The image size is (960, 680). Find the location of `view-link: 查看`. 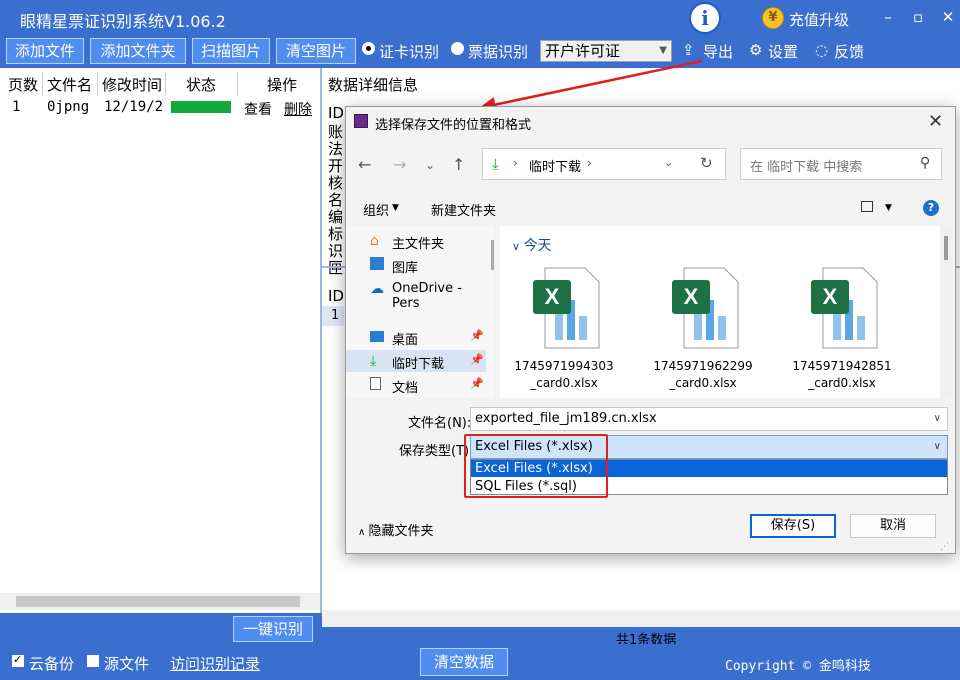

view-link: 查看 is located at coordinates (258, 109).